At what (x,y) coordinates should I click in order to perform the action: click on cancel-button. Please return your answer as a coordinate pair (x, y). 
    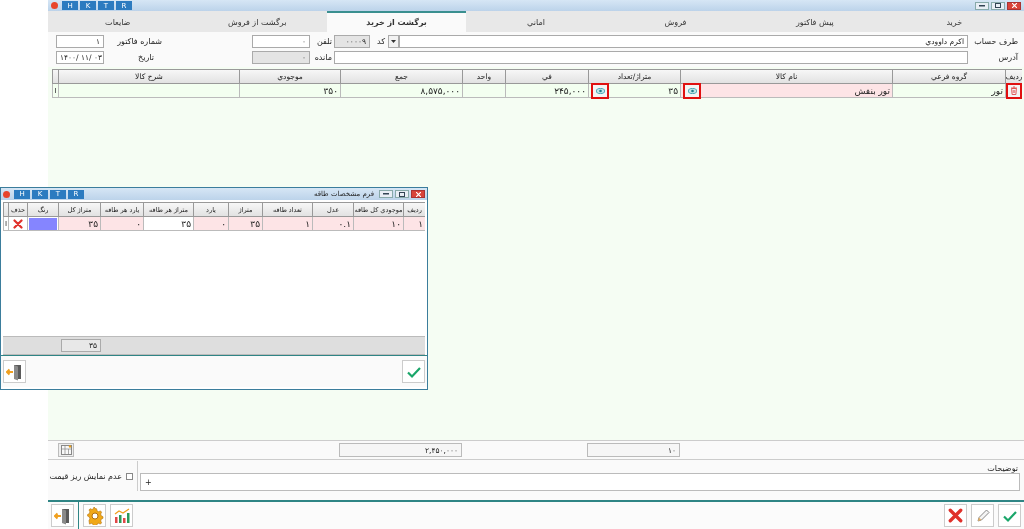
    Looking at the image, I should click on (955, 515).